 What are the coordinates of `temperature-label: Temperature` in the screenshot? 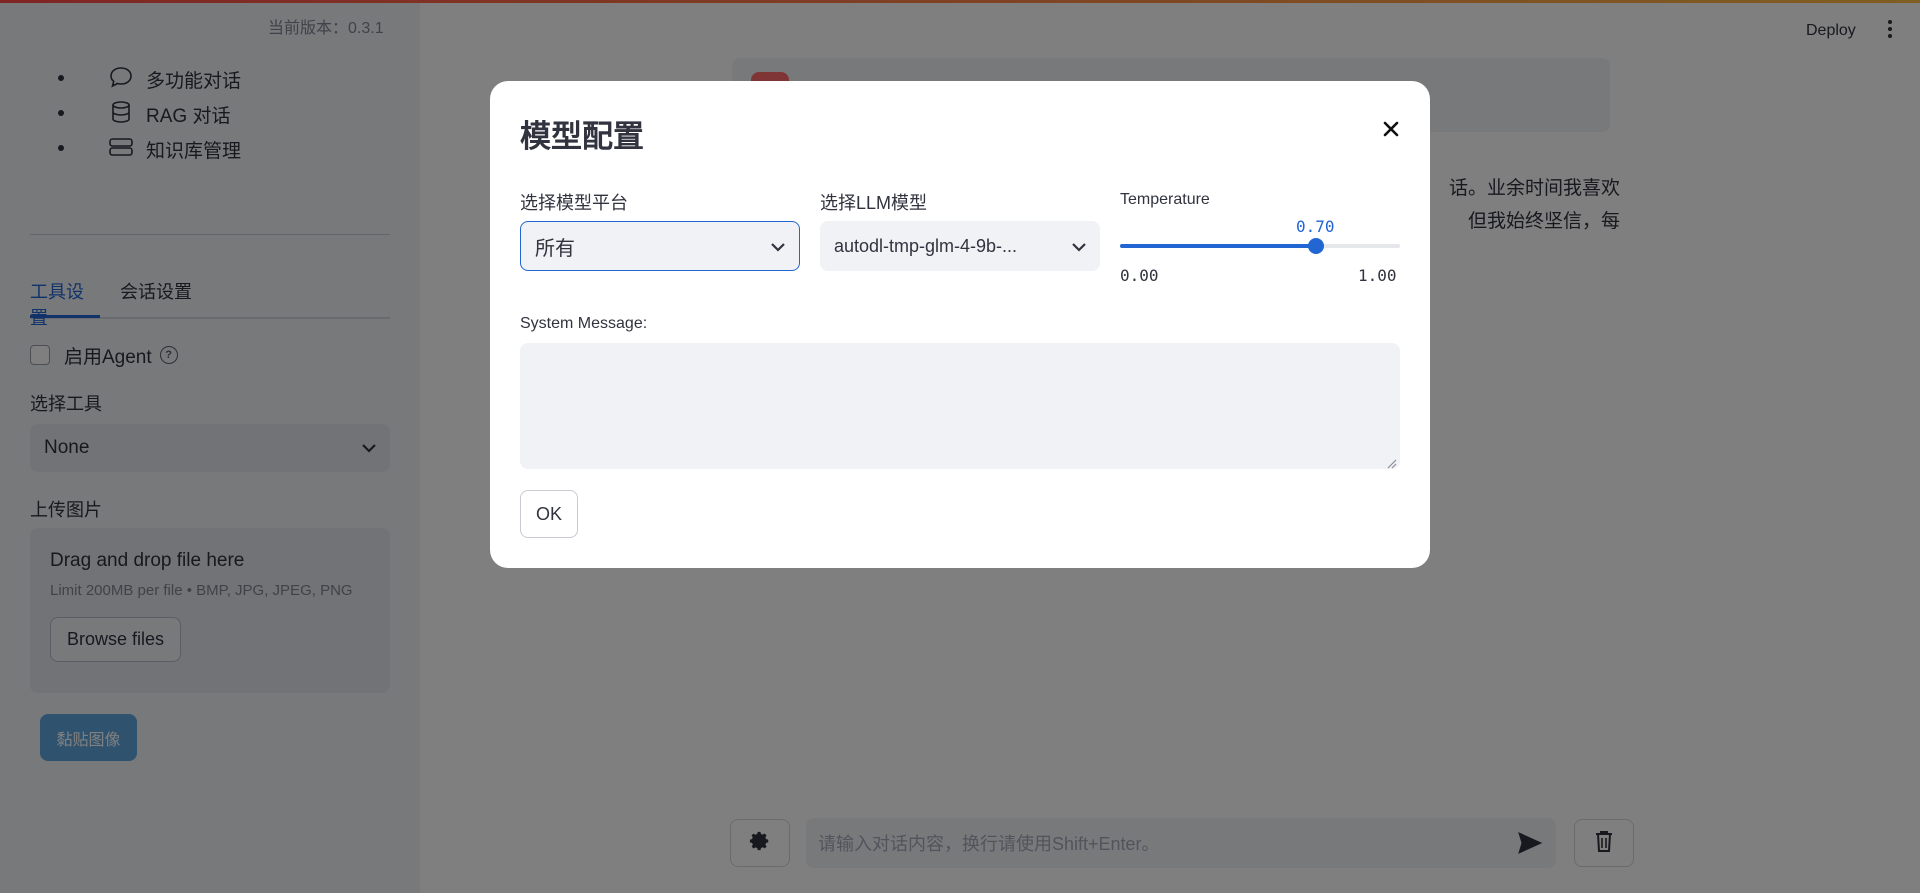 It's located at (1165, 199).